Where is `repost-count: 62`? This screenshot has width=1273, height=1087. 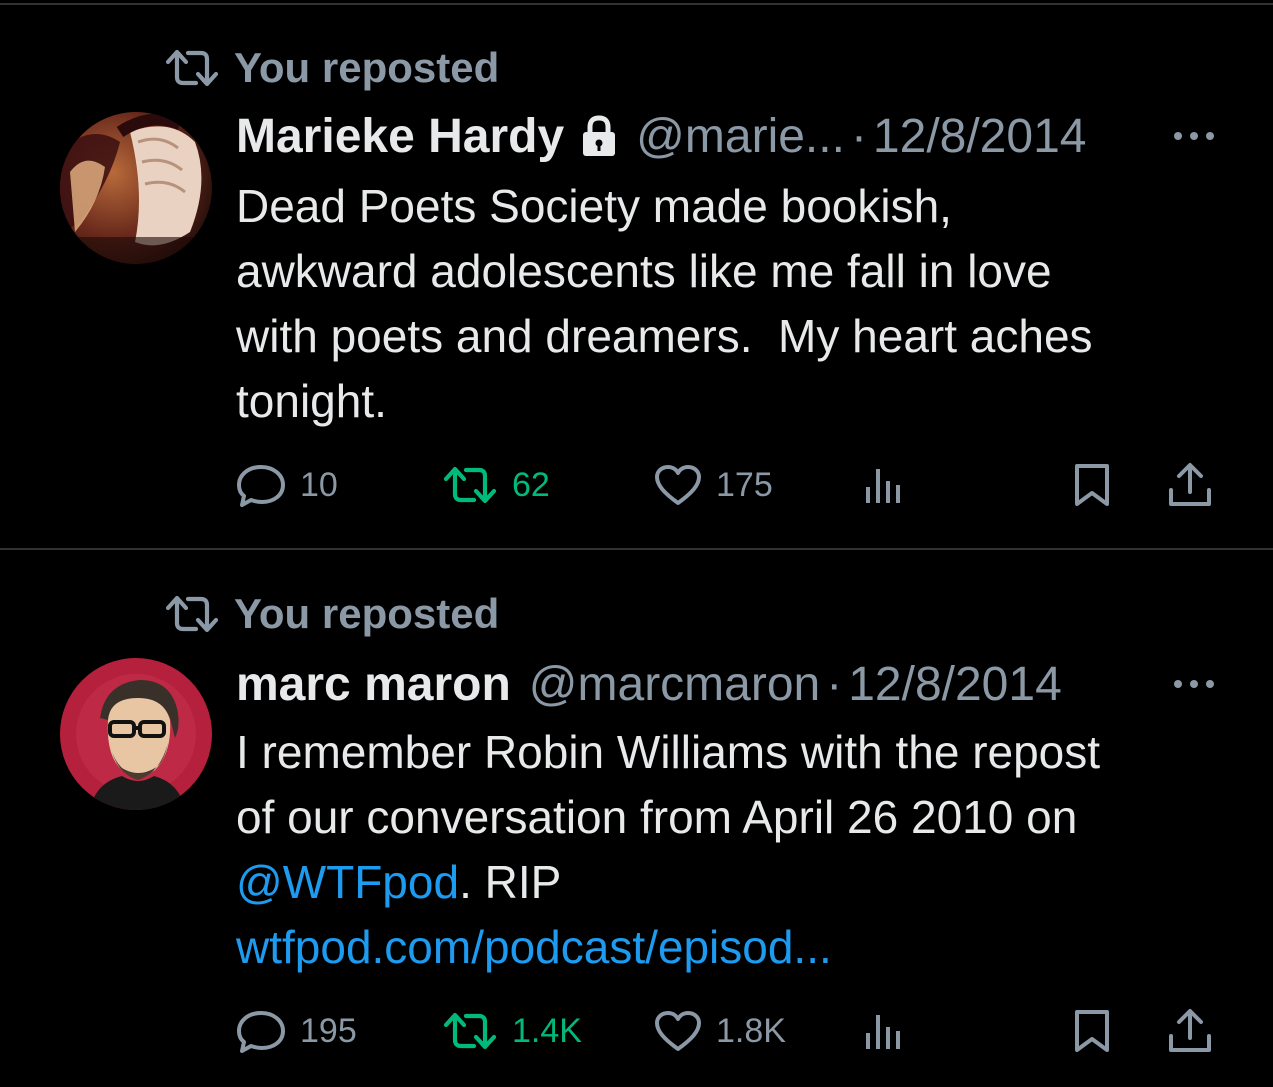
repost-count: 62 is located at coordinates (531, 484).